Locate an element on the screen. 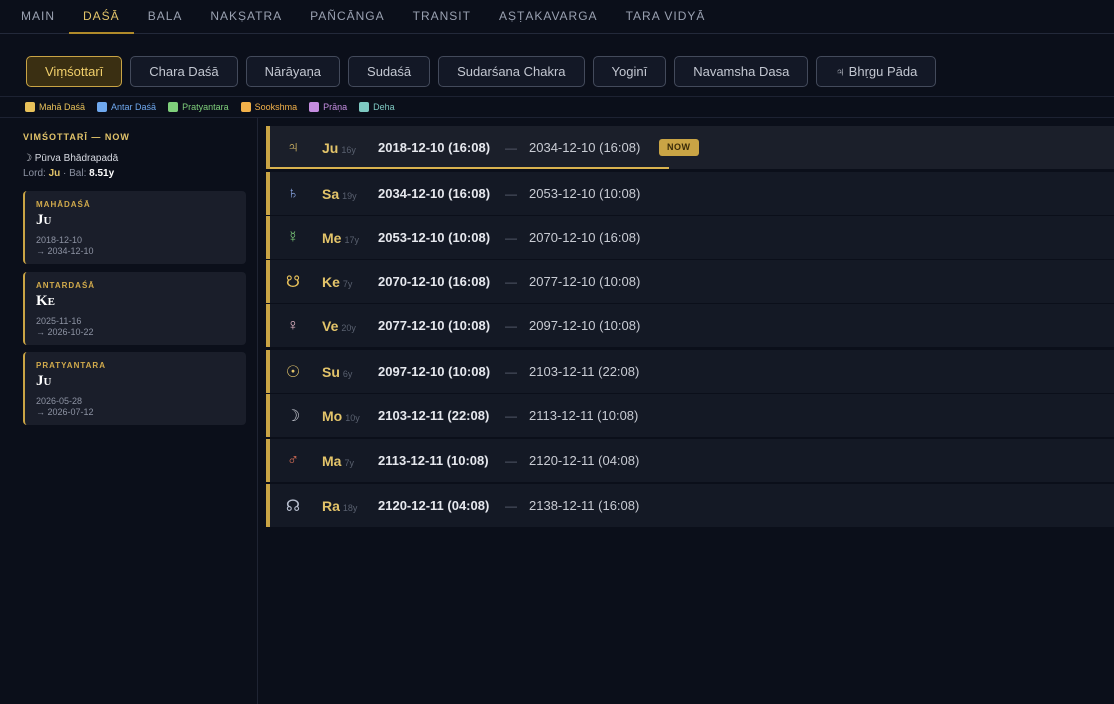 The height and width of the screenshot is (704, 1114). nav-tab: PAÑCĀNGA is located at coordinates (347, 17).